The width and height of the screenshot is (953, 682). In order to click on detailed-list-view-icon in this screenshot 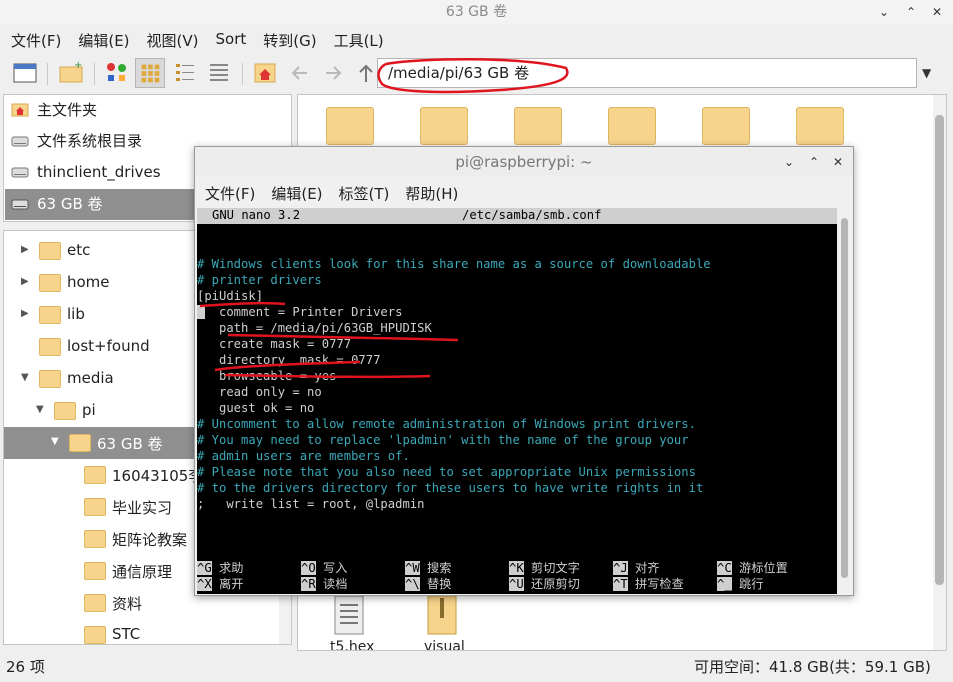, I will do `click(219, 73)`.